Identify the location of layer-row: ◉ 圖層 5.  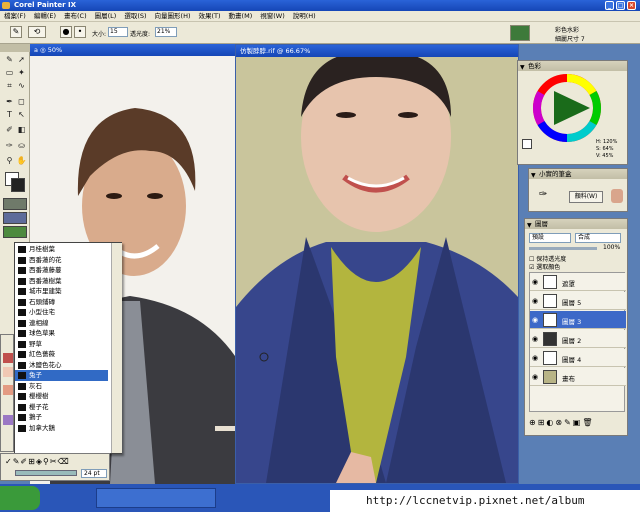
(578, 301).